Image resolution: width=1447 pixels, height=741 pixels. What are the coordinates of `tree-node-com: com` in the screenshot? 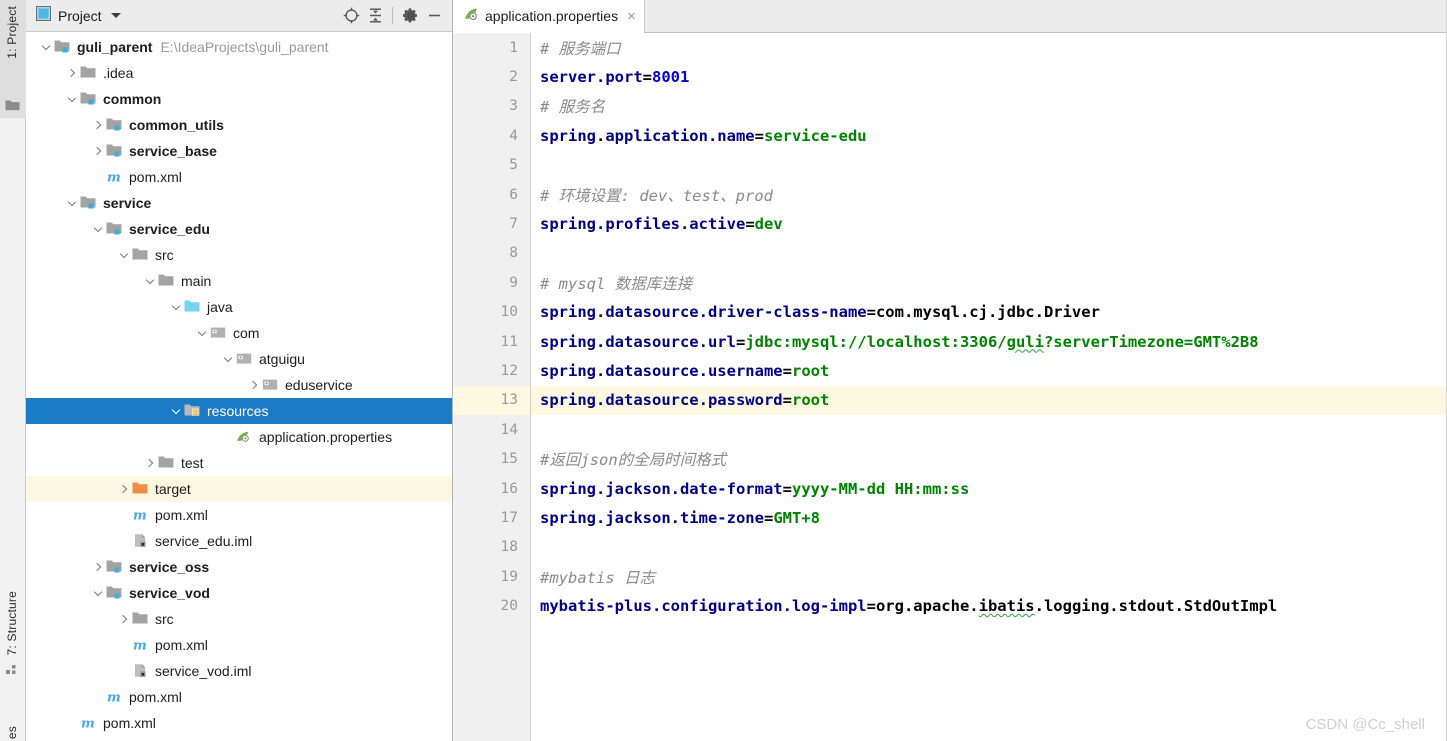 It's located at (239, 333).